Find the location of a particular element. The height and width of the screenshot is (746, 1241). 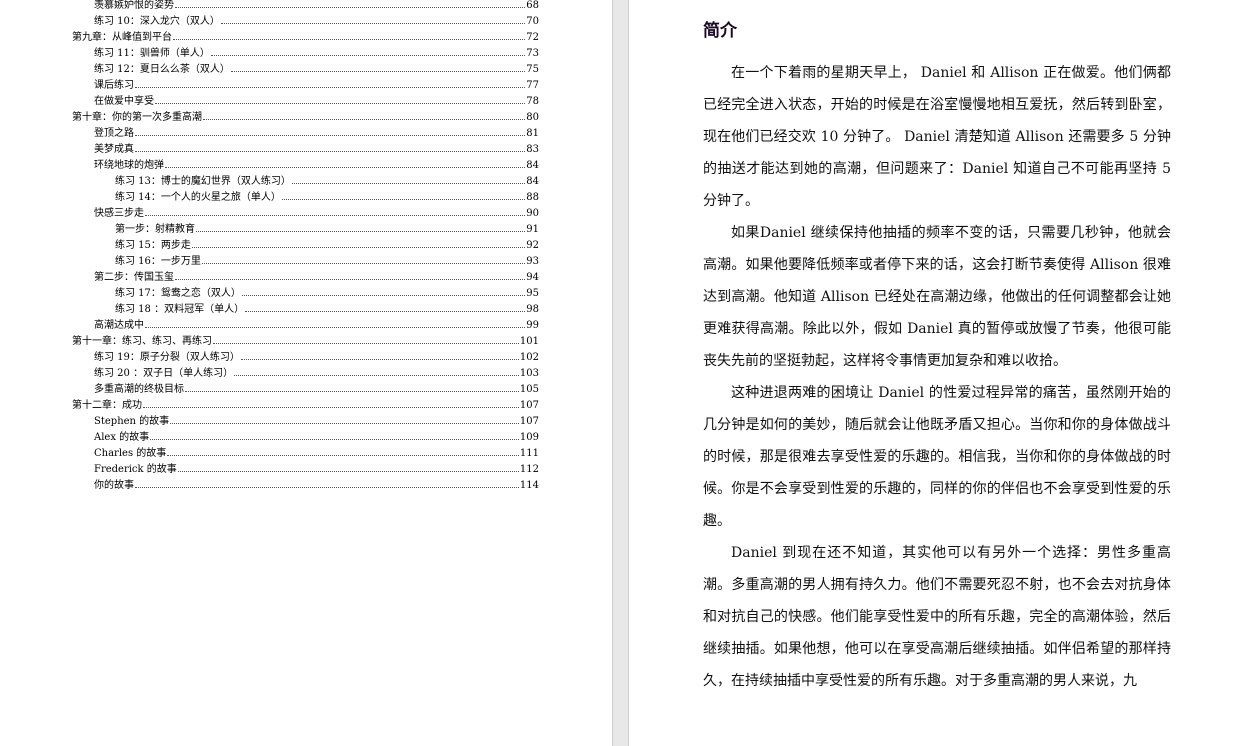

toc-entry-title: Stephen 的故事 is located at coordinates (132, 421).